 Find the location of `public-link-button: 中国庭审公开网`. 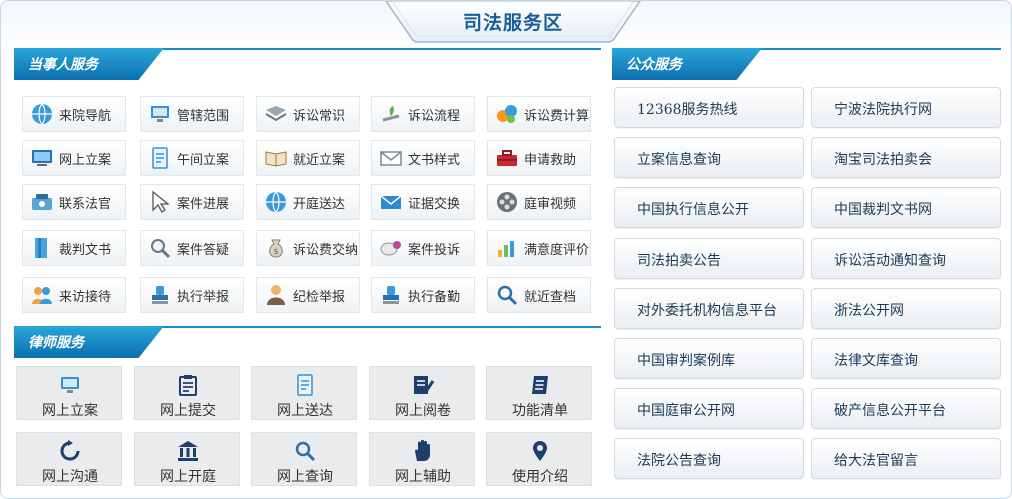

public-link-button: 中国庭审公开网 is located at coordinates (709, 409).